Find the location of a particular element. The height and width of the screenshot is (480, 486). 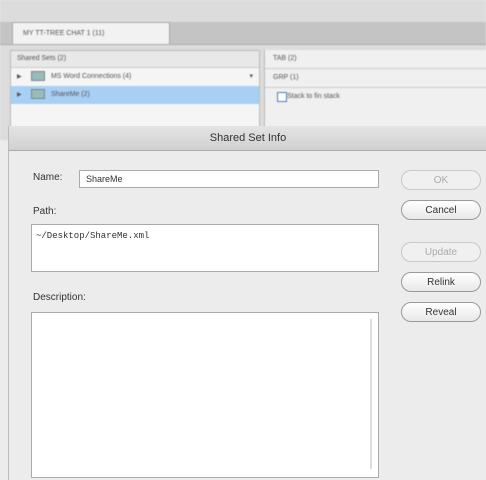

description-scrollbar is located at coordinates (371, 394).